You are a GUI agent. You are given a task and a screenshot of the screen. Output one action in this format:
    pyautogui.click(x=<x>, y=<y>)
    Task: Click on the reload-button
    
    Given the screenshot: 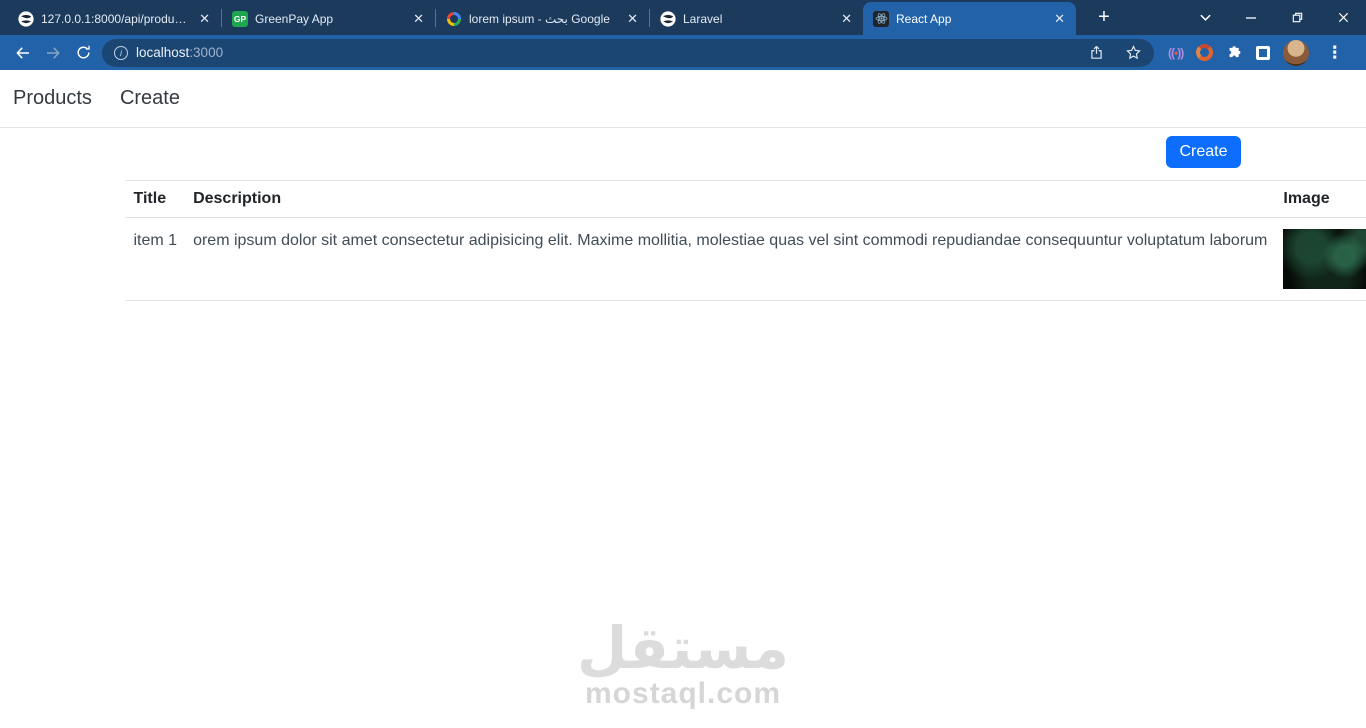 What is the action you would take?
    pyautogui.click(x=83, y=53)
    